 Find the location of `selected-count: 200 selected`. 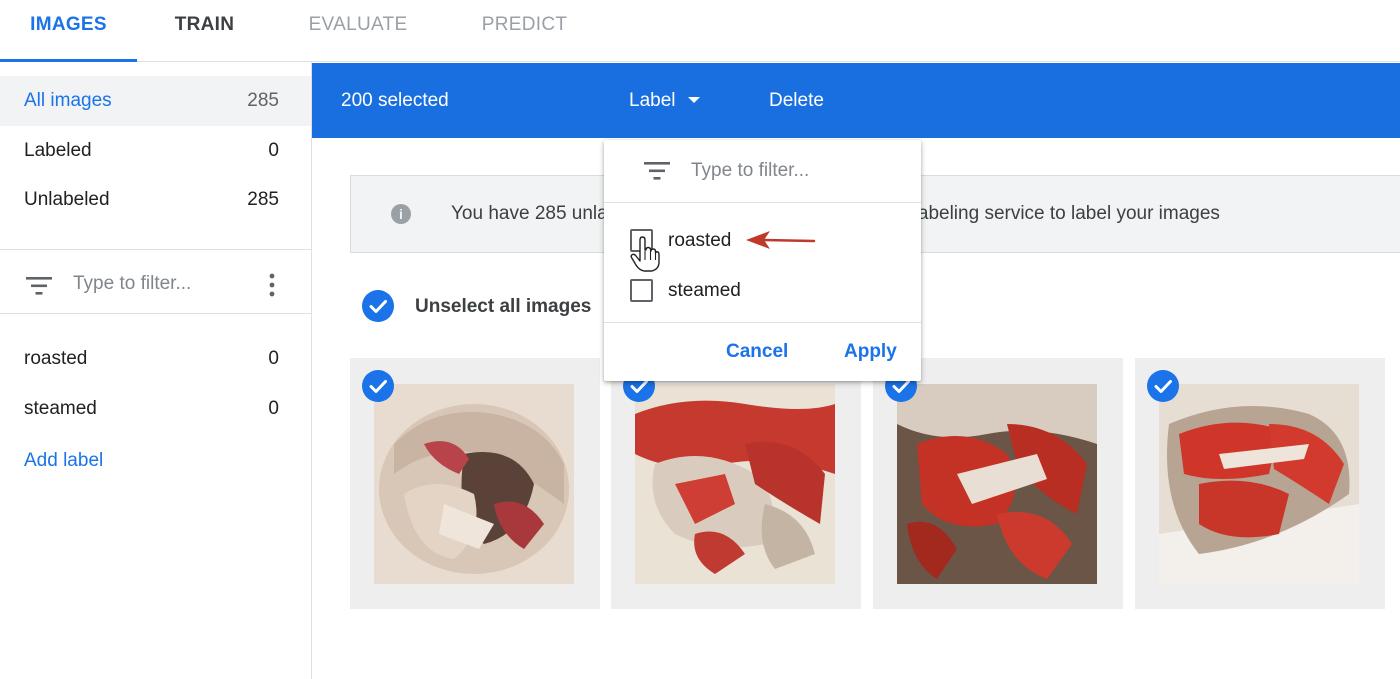

selected-count: 200 selected is located at coordinates (395, 100).